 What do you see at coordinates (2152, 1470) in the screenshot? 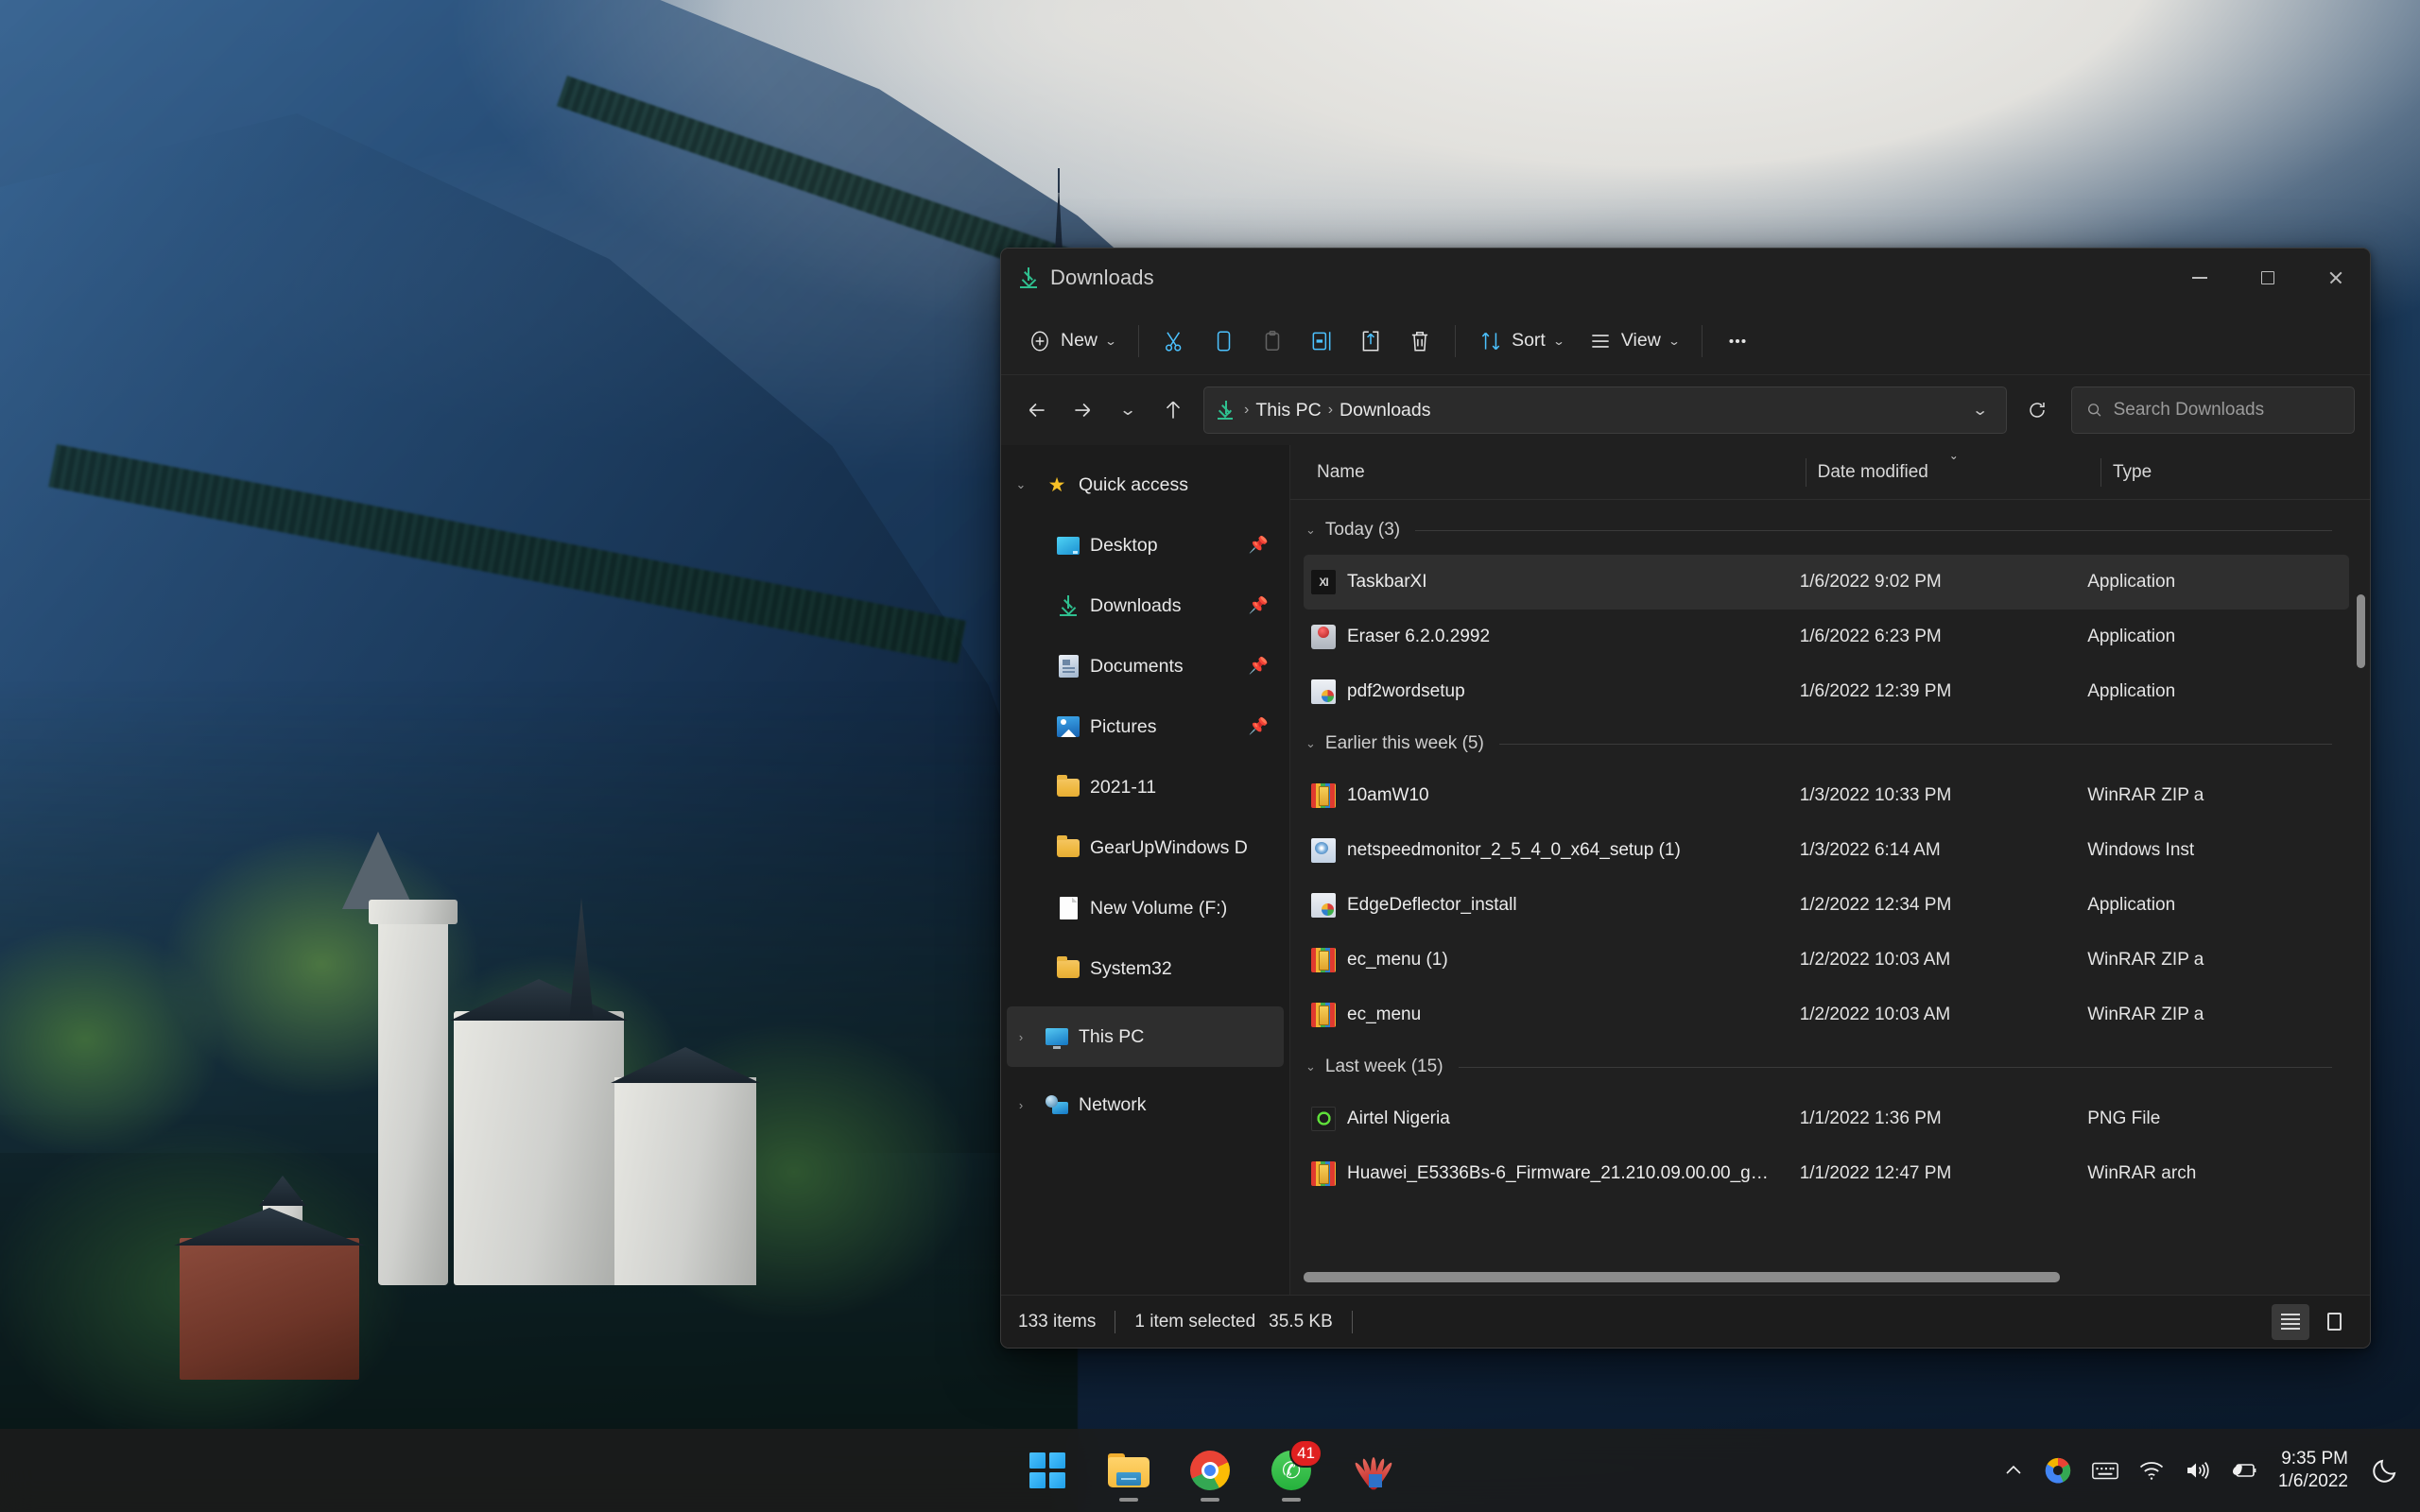
I see `network-tray-button` at bounding box center [2152, 1470].